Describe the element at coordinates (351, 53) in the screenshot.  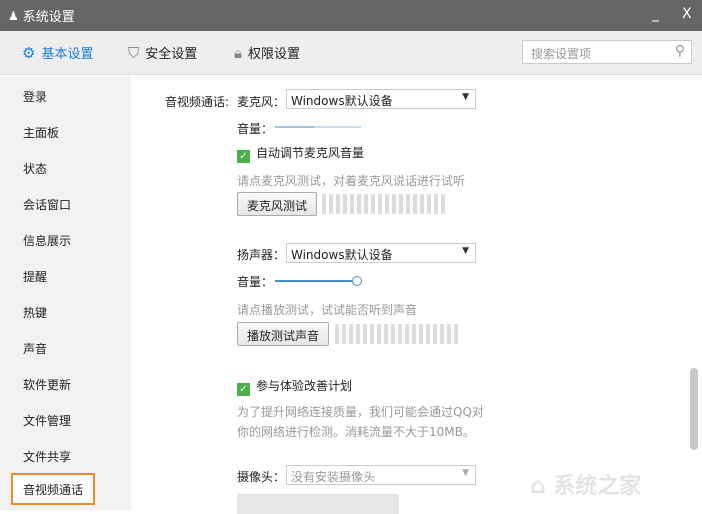
I see `toolbar: ⚙ 基本设置 ⛉ 安全设置 🔒︎ 权限设置 搜索设置项 ⚲` at that location.